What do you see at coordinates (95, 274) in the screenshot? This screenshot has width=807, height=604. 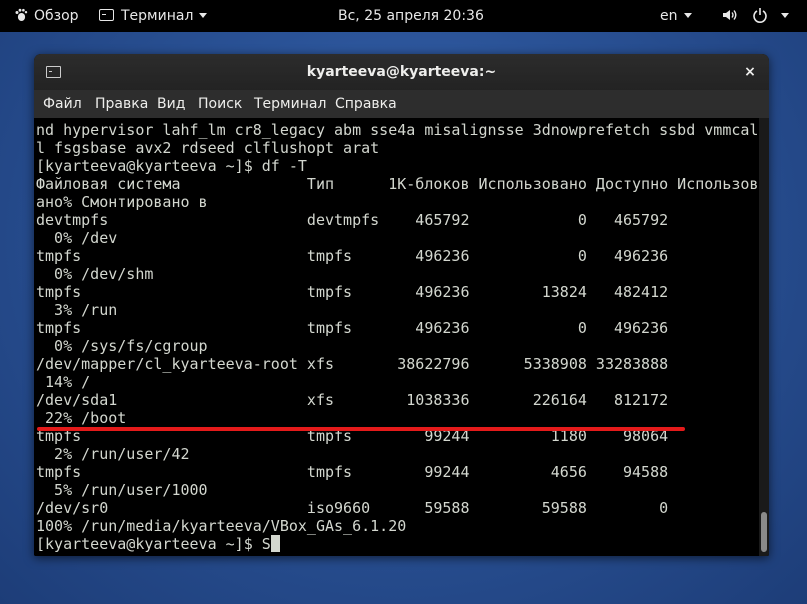 I see `terminal-line: 0% /dev/shm` at bounding box center [95, 274].